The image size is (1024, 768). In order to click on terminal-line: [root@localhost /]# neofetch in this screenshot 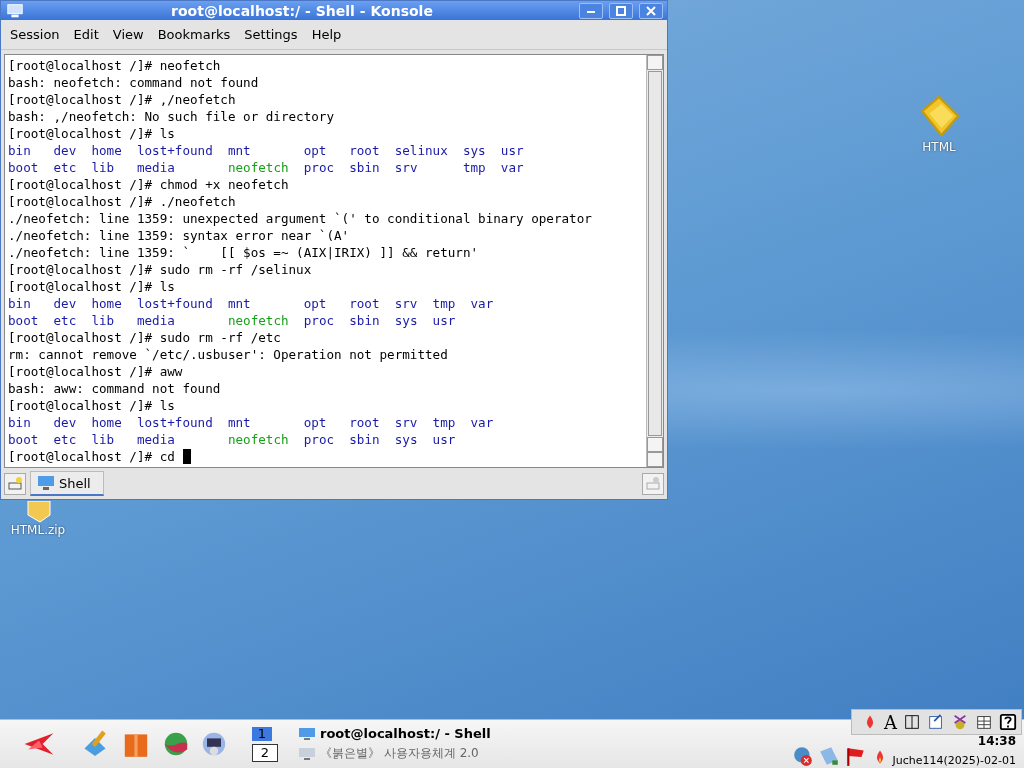, I will do `click(114, 65)`.